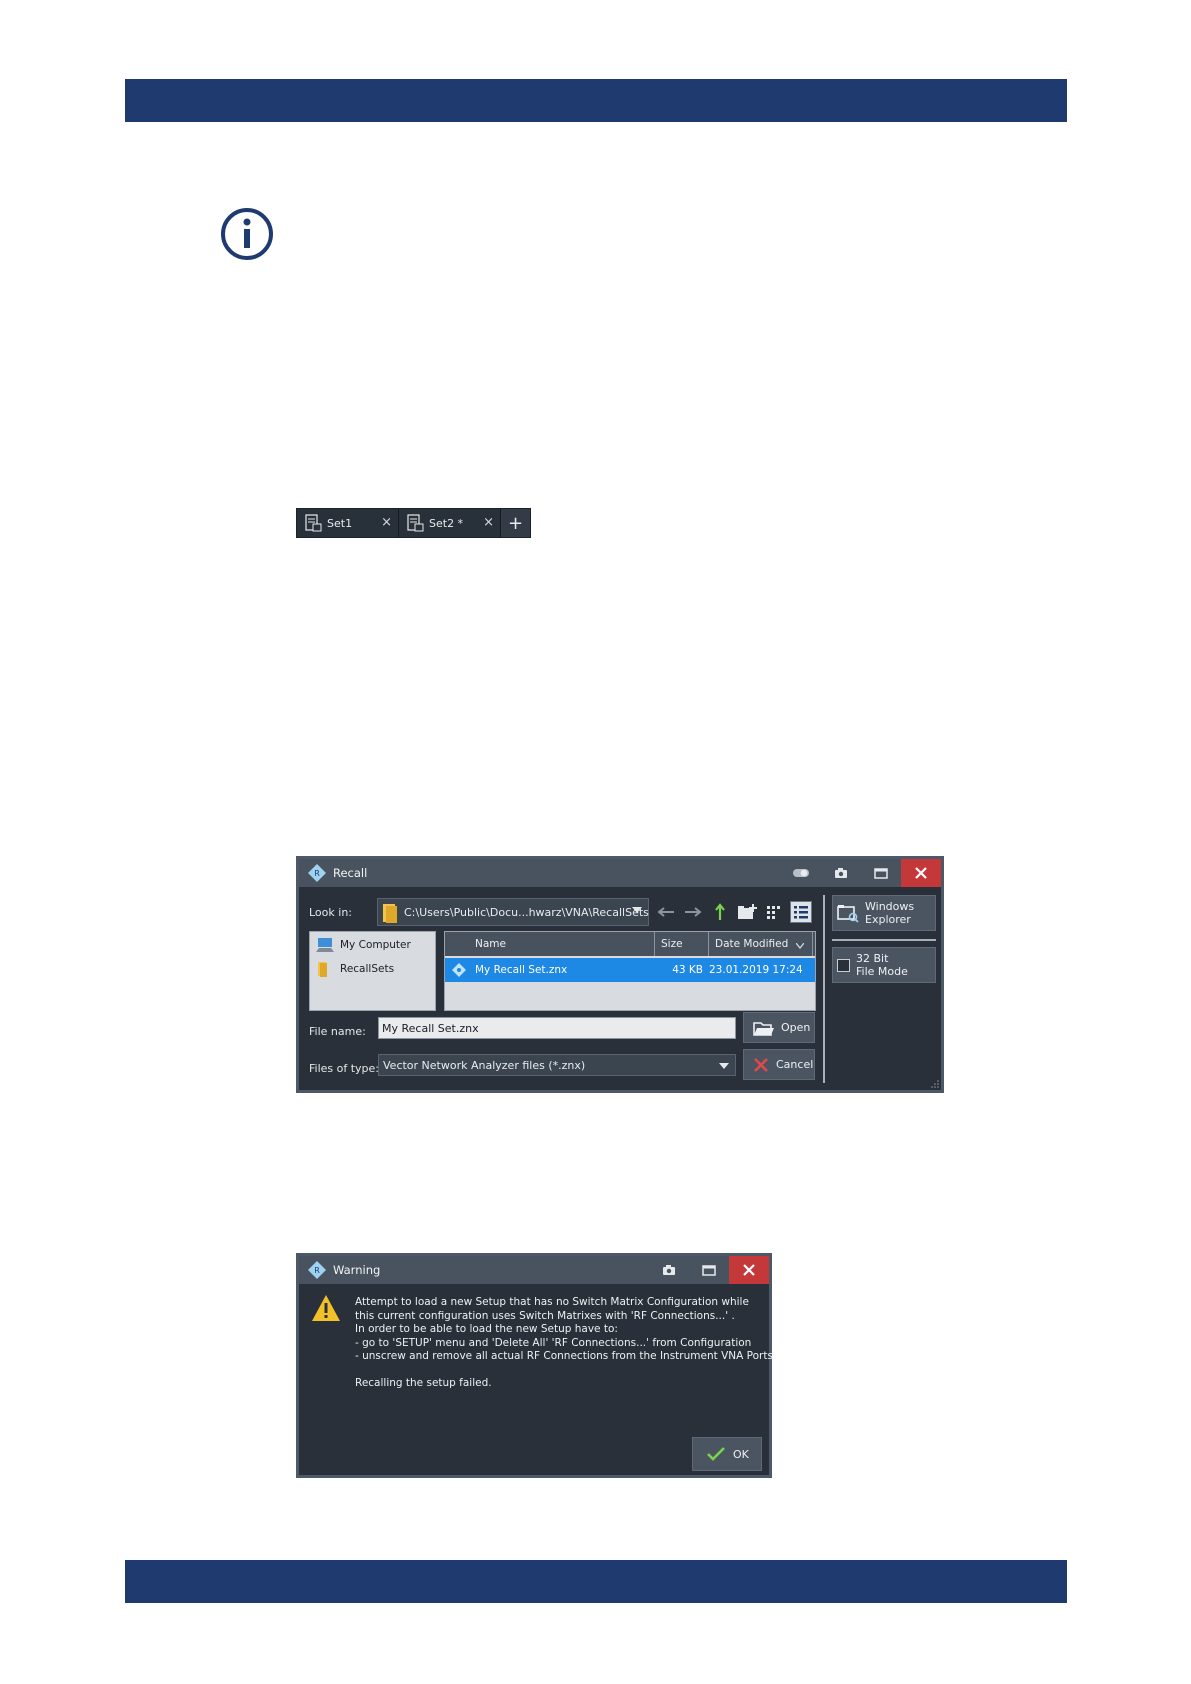 The height and width of the screenshot is (1684, 1191). What do you see at coordinates (521, 970) in the screenshot?
I see `file-name-cell: My Recall Set.znx` at bounding box center [521, 970].